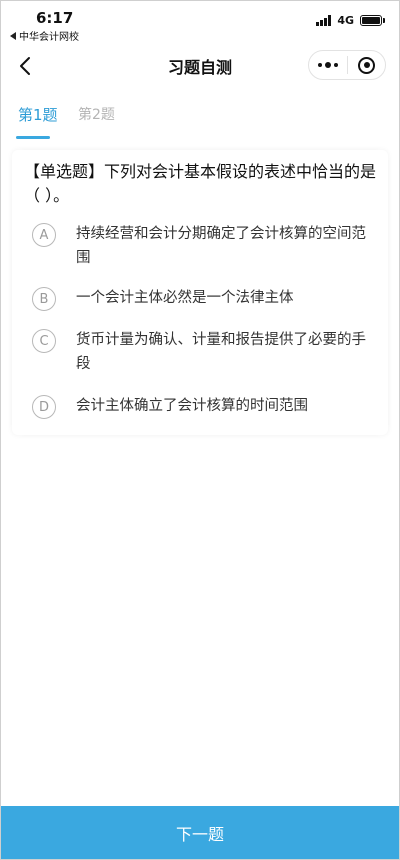 This screenshot has height=860, width=400. Describe the element at coordinates (200, 66) in the screenshot. I see `nav-bar: 习题自测` at that location.